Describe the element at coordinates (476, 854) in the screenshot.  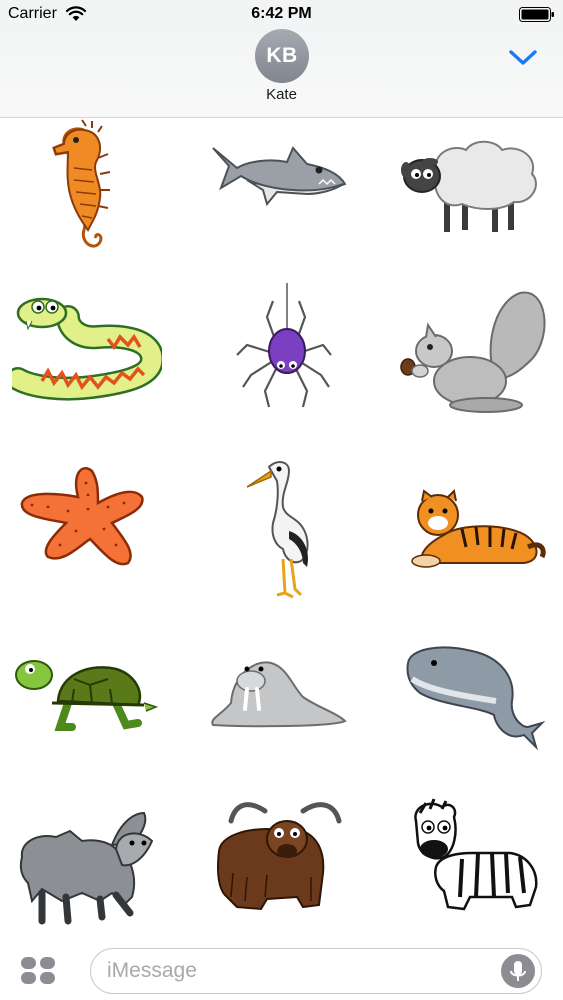
I see `zebra-icon` at that location.